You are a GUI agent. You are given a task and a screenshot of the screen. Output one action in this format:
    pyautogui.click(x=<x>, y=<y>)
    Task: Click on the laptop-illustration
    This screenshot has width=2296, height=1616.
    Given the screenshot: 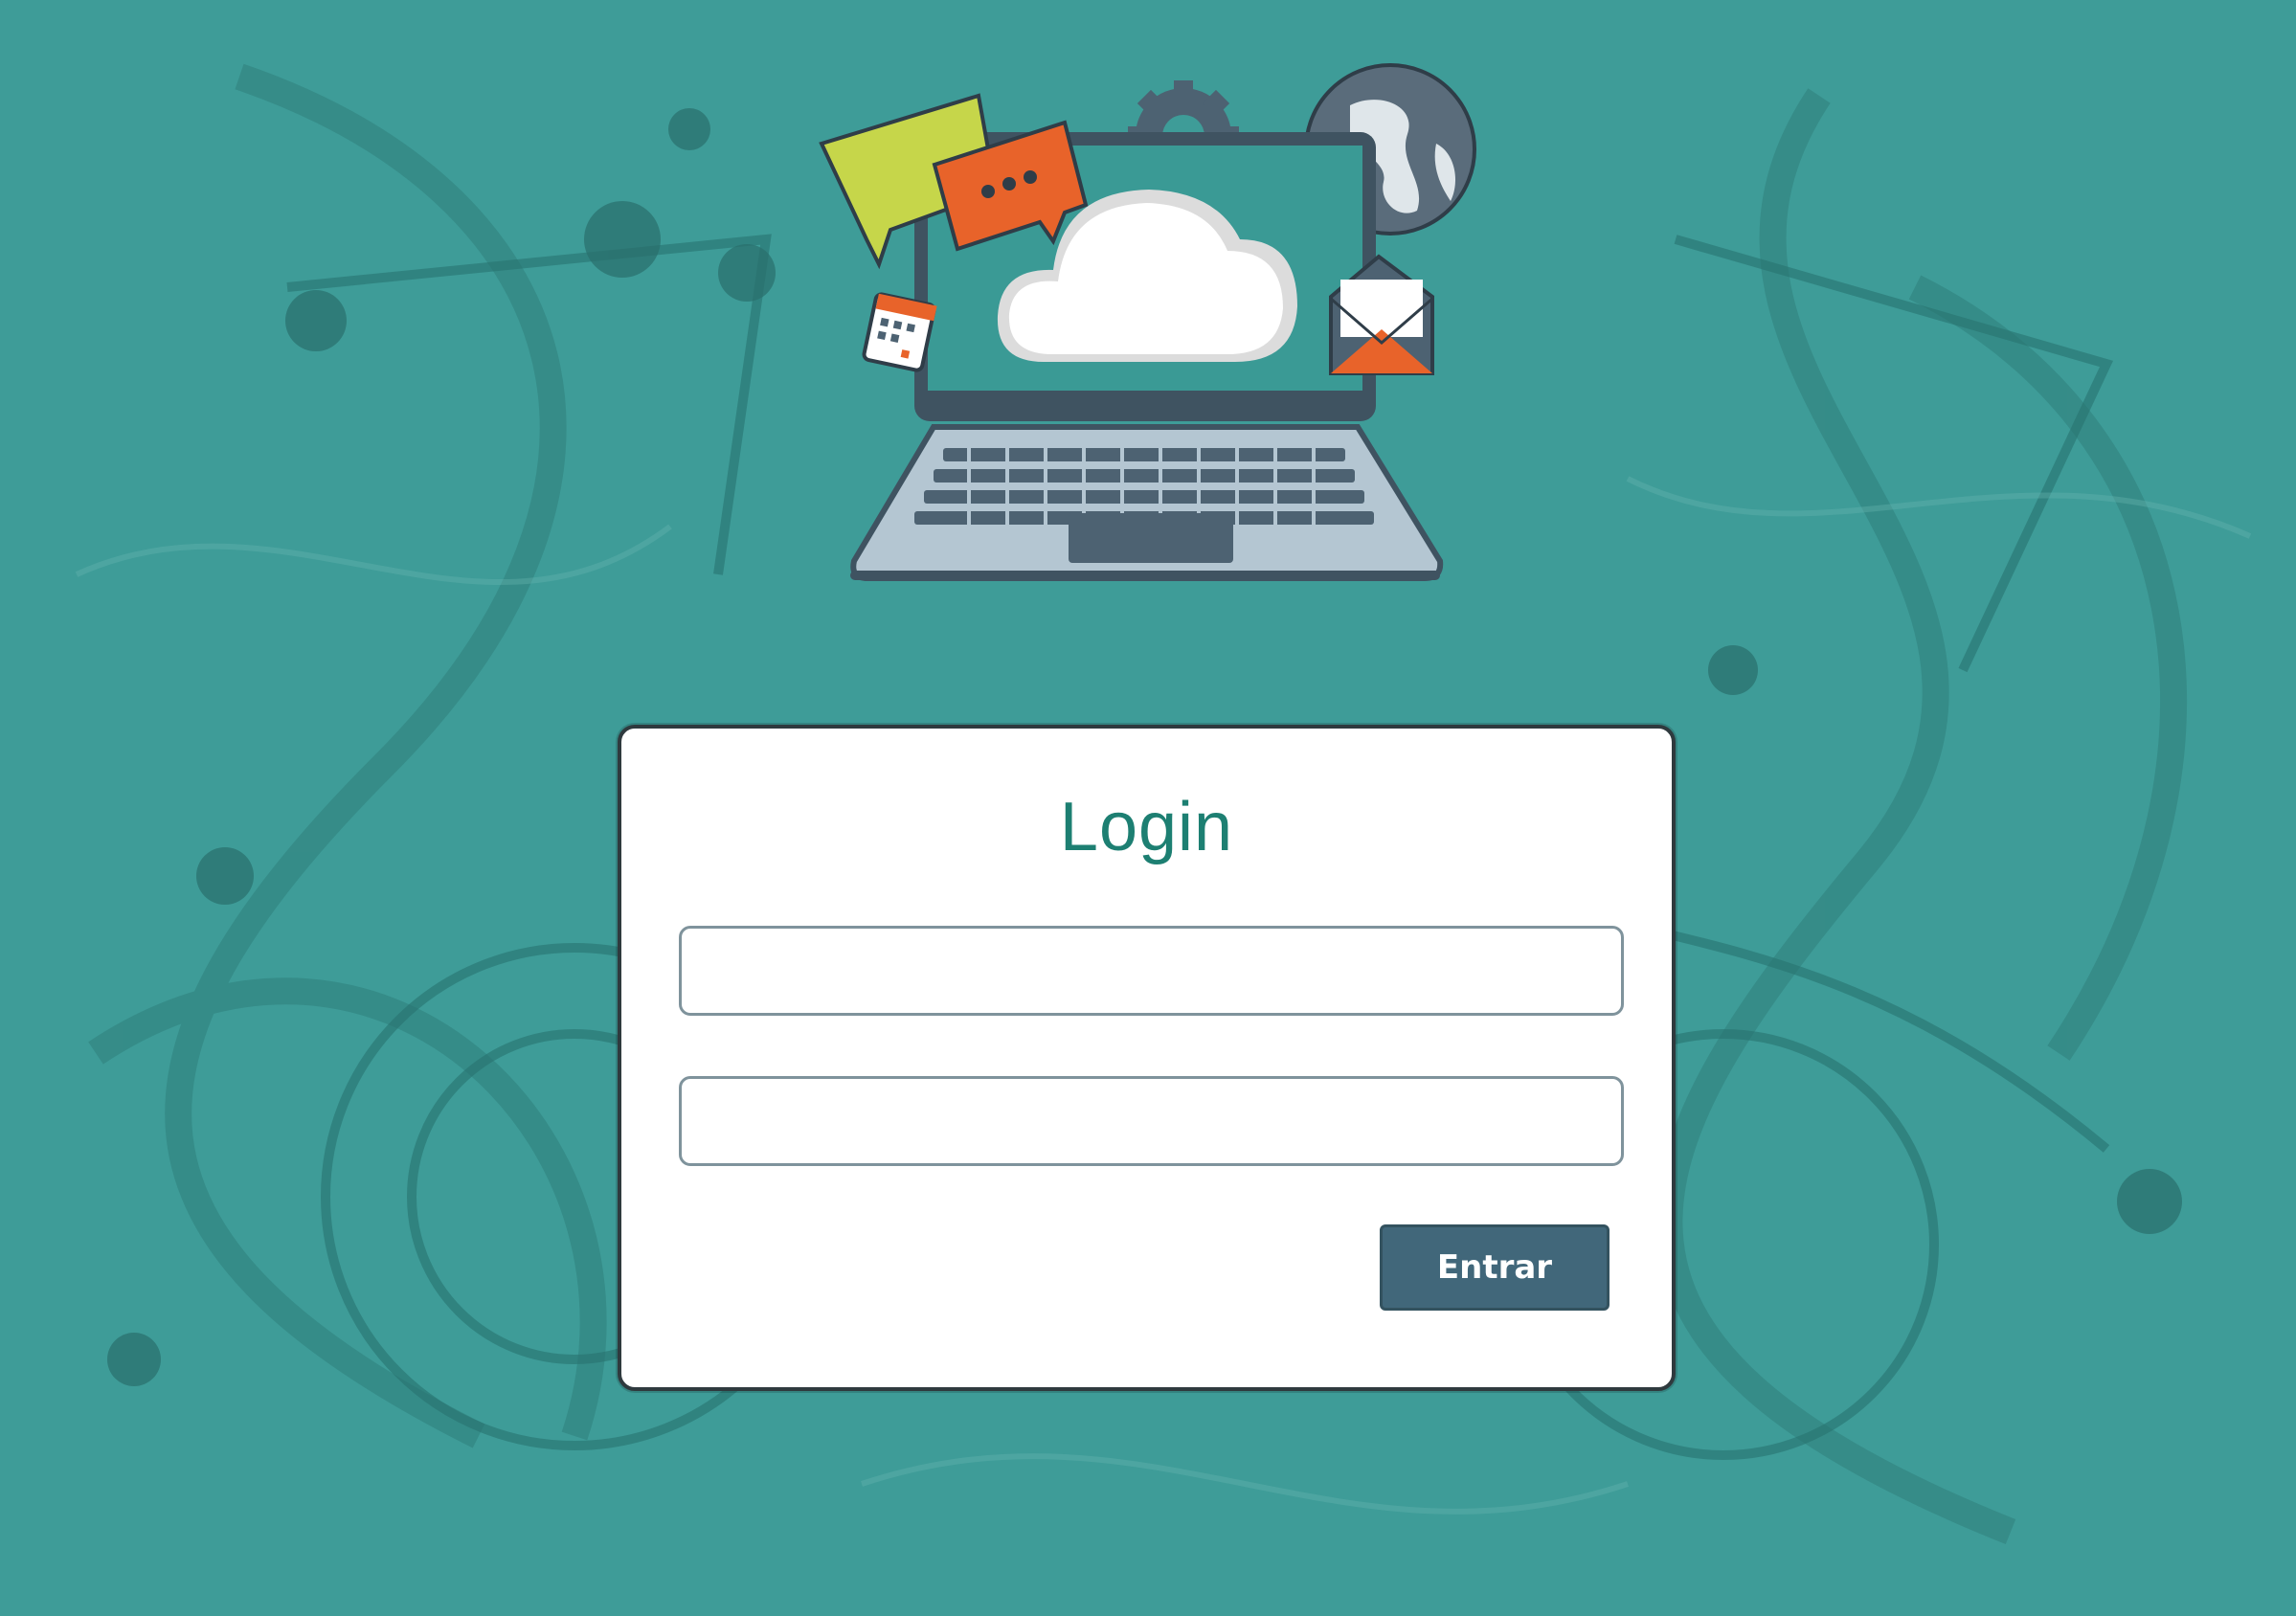 What is the action you would take?
    pyautogui.click(x=1147, y=322)
    